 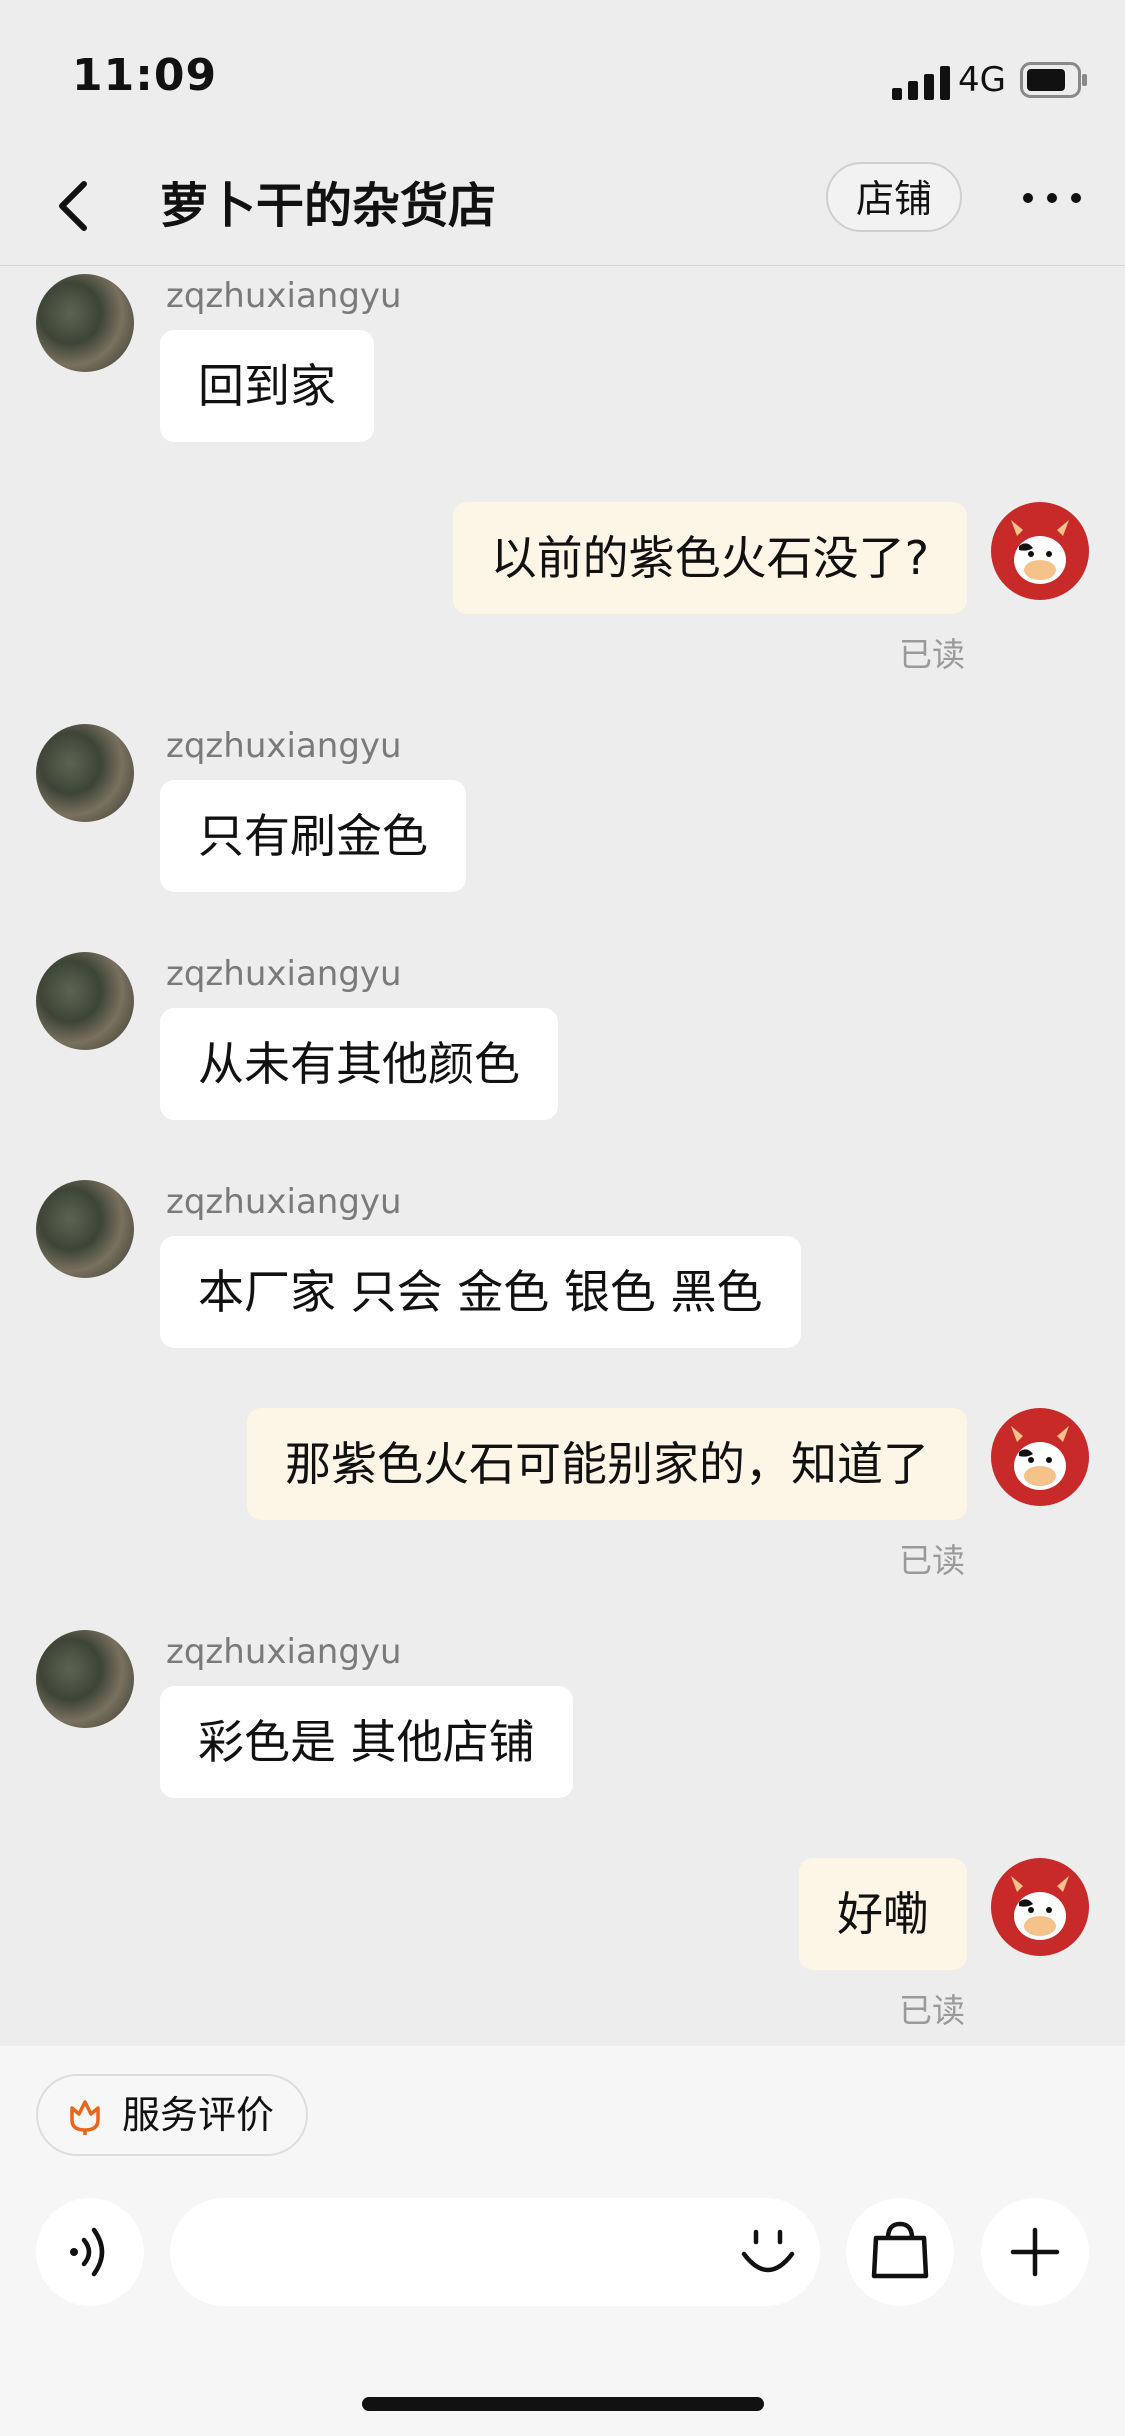 What do you see at coordinates (982, 80) in the screenshot?
I see `network-type: 4G` at bounding box center [982, 80].